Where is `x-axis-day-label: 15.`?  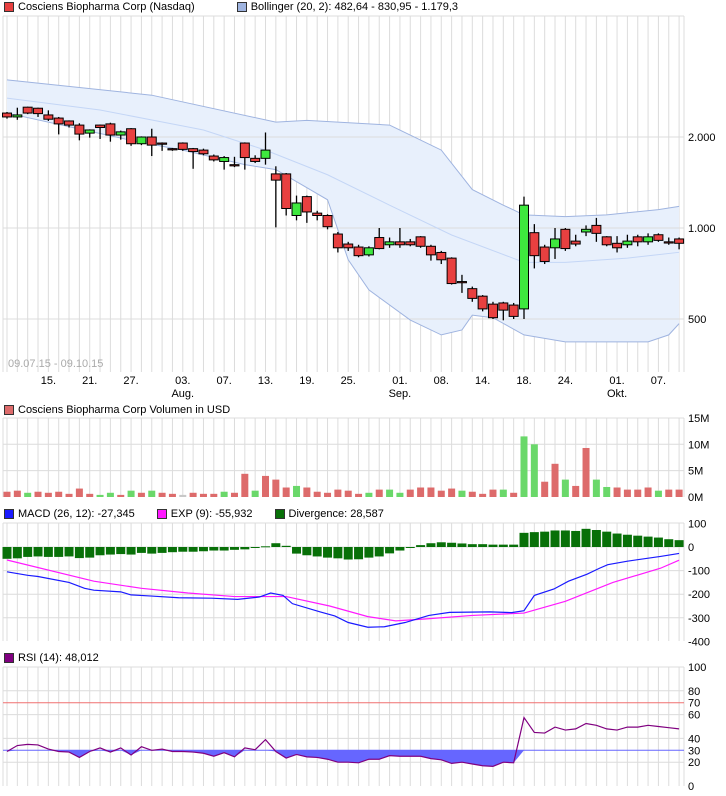 x-axis-day-label: 15. is located at coordinates (48, 381).